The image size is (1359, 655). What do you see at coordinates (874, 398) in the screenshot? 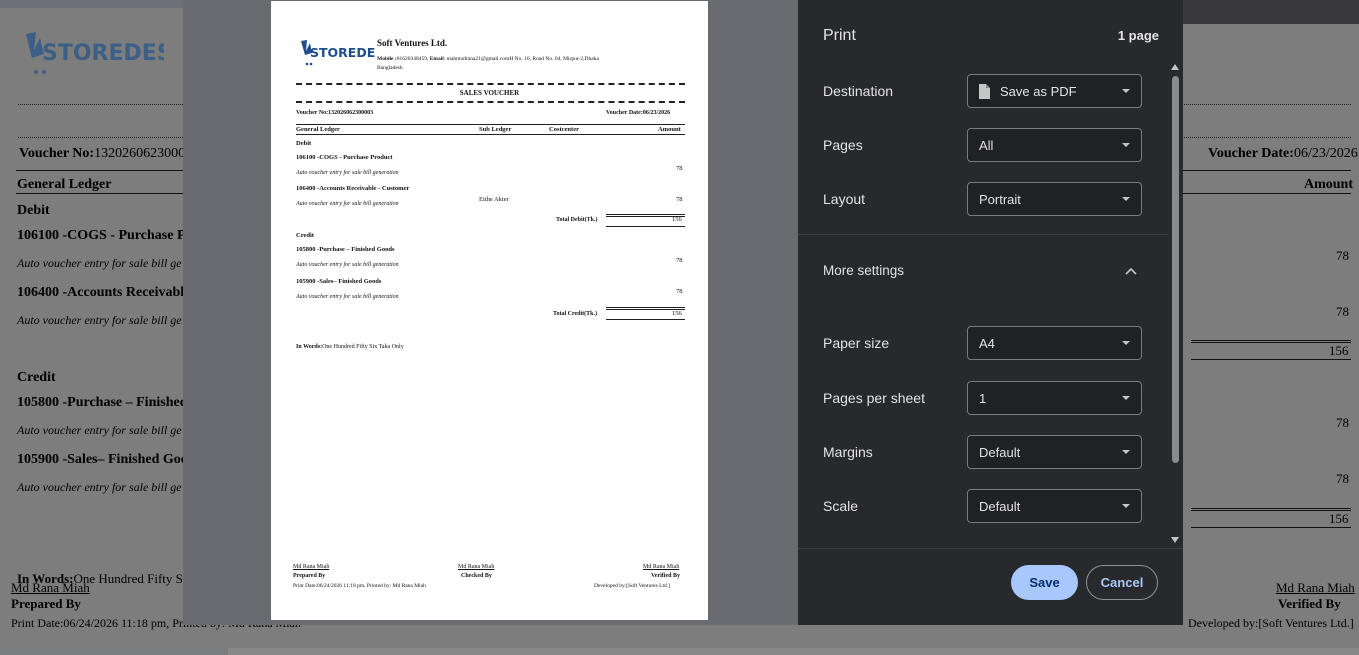
I see `pages-per-sheet-label: Pages per sheet` at bounding box center [874, 398].